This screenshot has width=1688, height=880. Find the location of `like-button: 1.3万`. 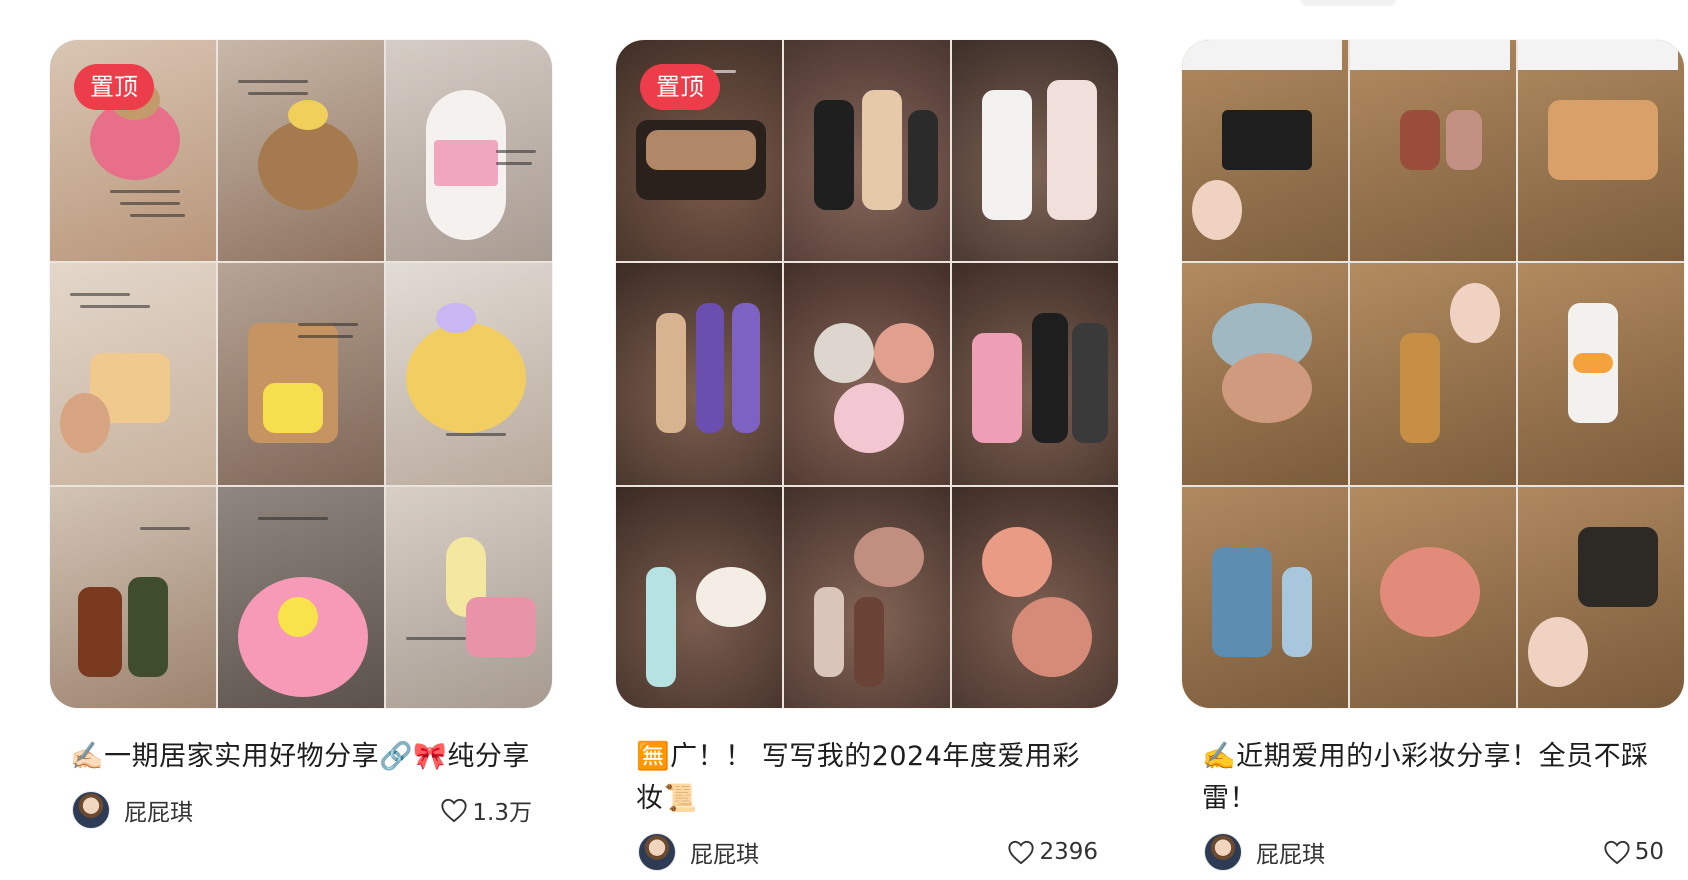

like-button: 1.3万 is located at coordinates (486, 810).